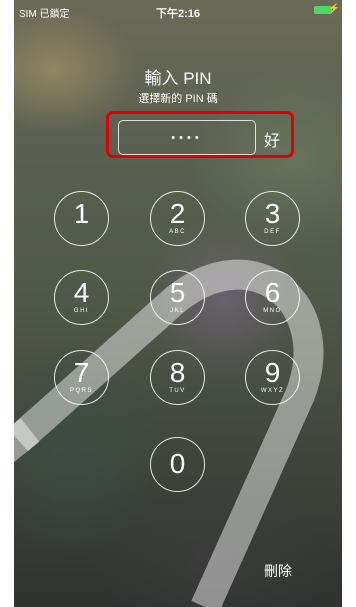  I want to click on key-7: 7 PQRS, so click(81, 377).